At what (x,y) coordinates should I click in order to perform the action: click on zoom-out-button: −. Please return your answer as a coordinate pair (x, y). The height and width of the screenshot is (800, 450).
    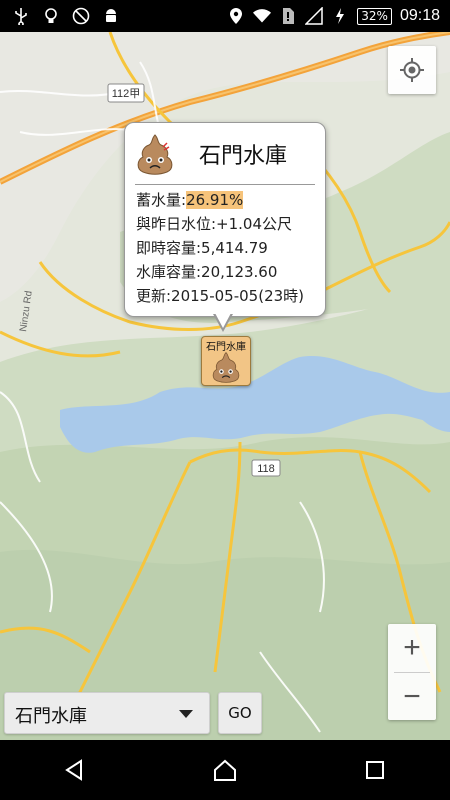
    Looking at the image, I should click on (412, 697).